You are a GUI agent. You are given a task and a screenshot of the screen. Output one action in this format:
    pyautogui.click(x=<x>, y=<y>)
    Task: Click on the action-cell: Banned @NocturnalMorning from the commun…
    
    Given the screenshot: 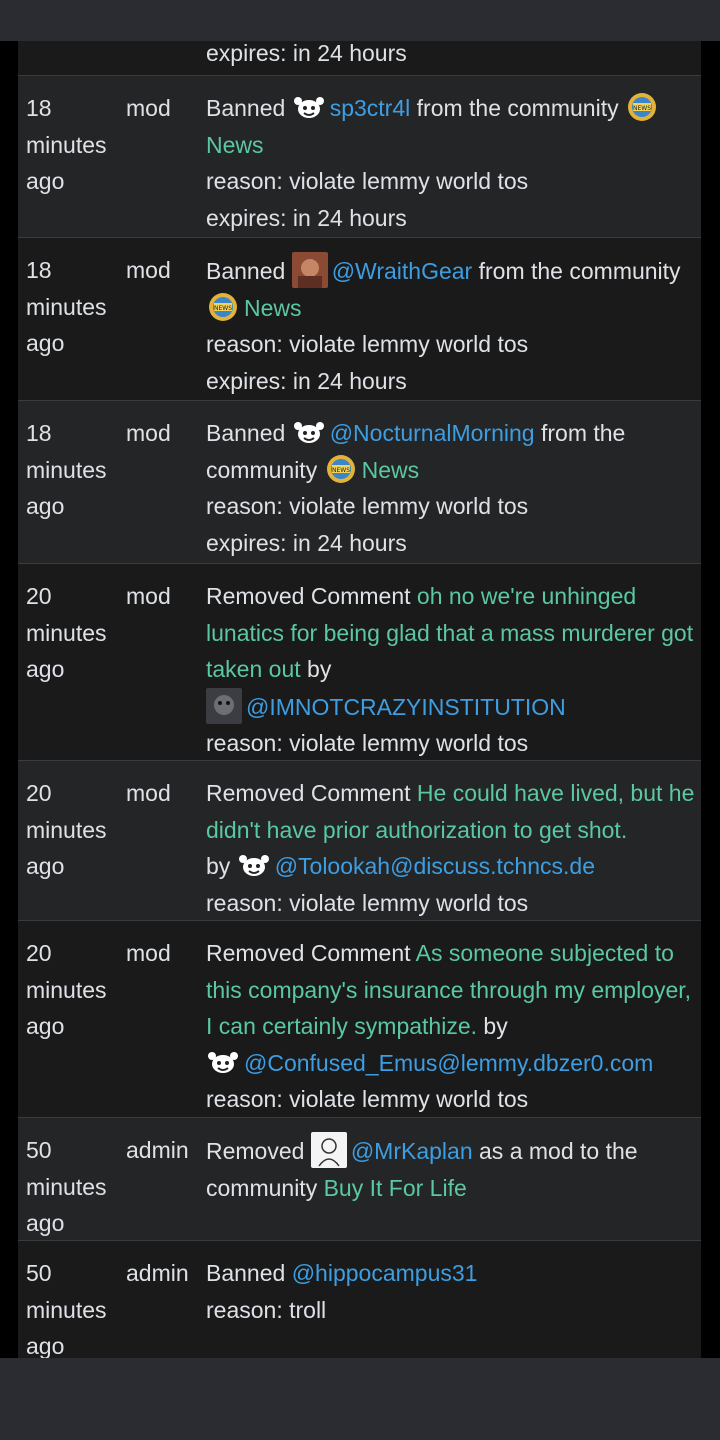 What is the action you would take?
    pyautogui.click(x=451, y=488)
    